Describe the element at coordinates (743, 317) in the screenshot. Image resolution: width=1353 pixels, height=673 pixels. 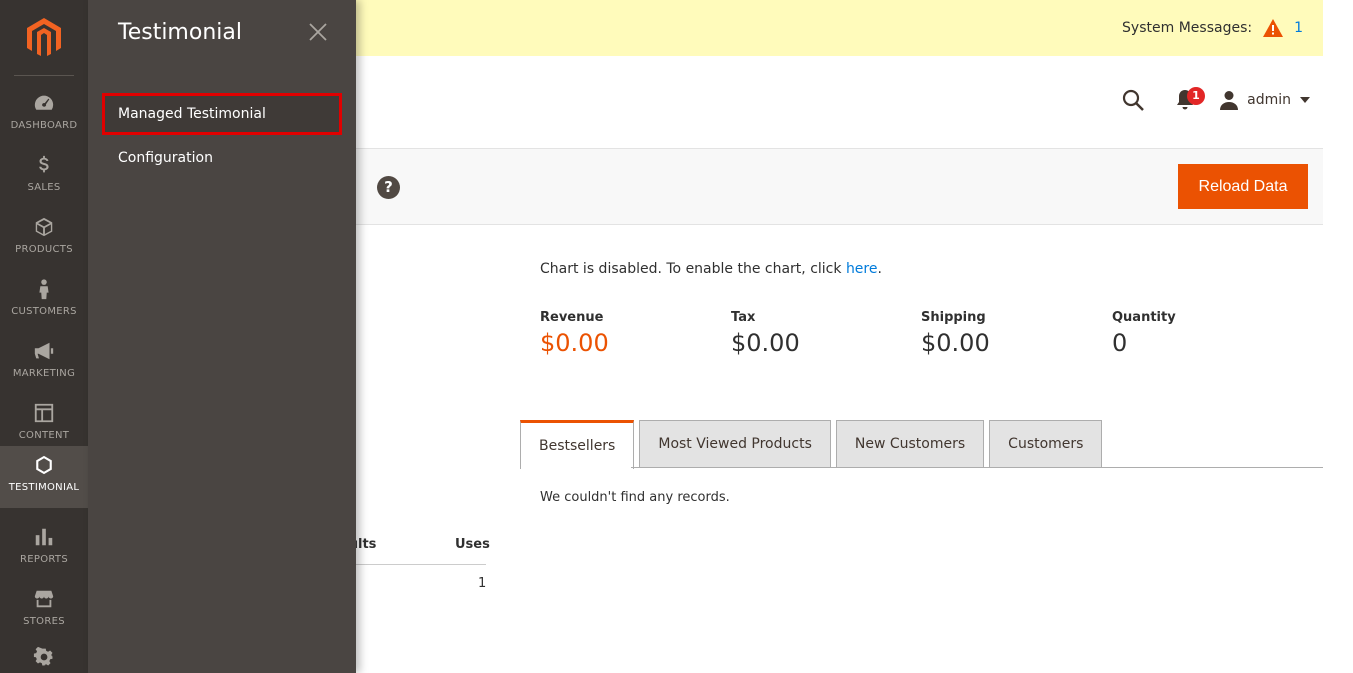
I see `stat-tax-label: Tax` at that location.